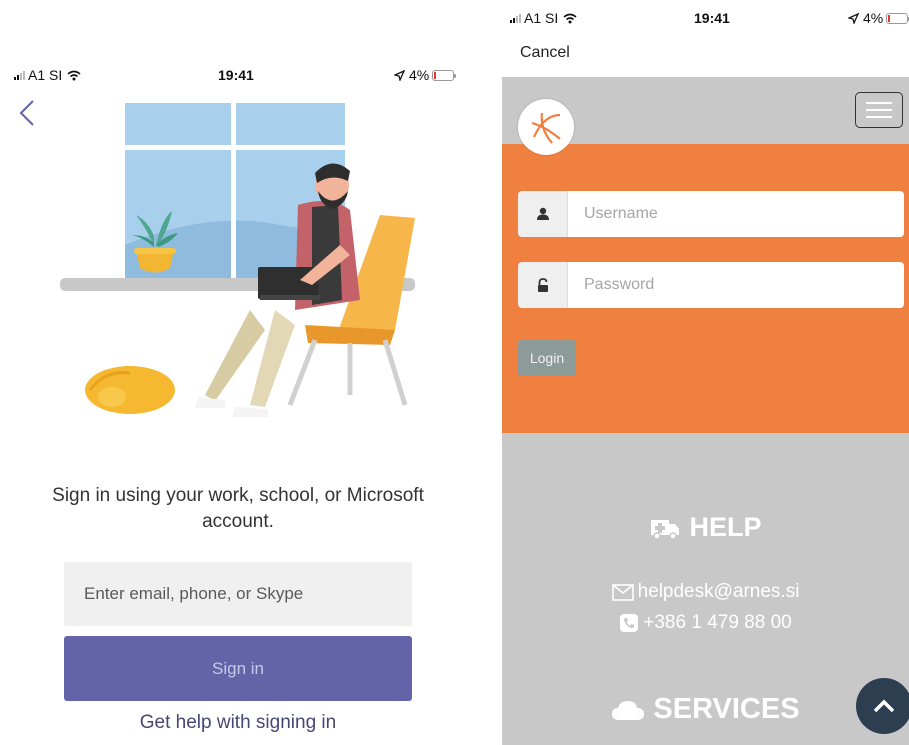 This screenshot has height=745, width=909. Describe the element at coordinates (628, 710) in the screenshot. I see `cloud-icon` at that location.